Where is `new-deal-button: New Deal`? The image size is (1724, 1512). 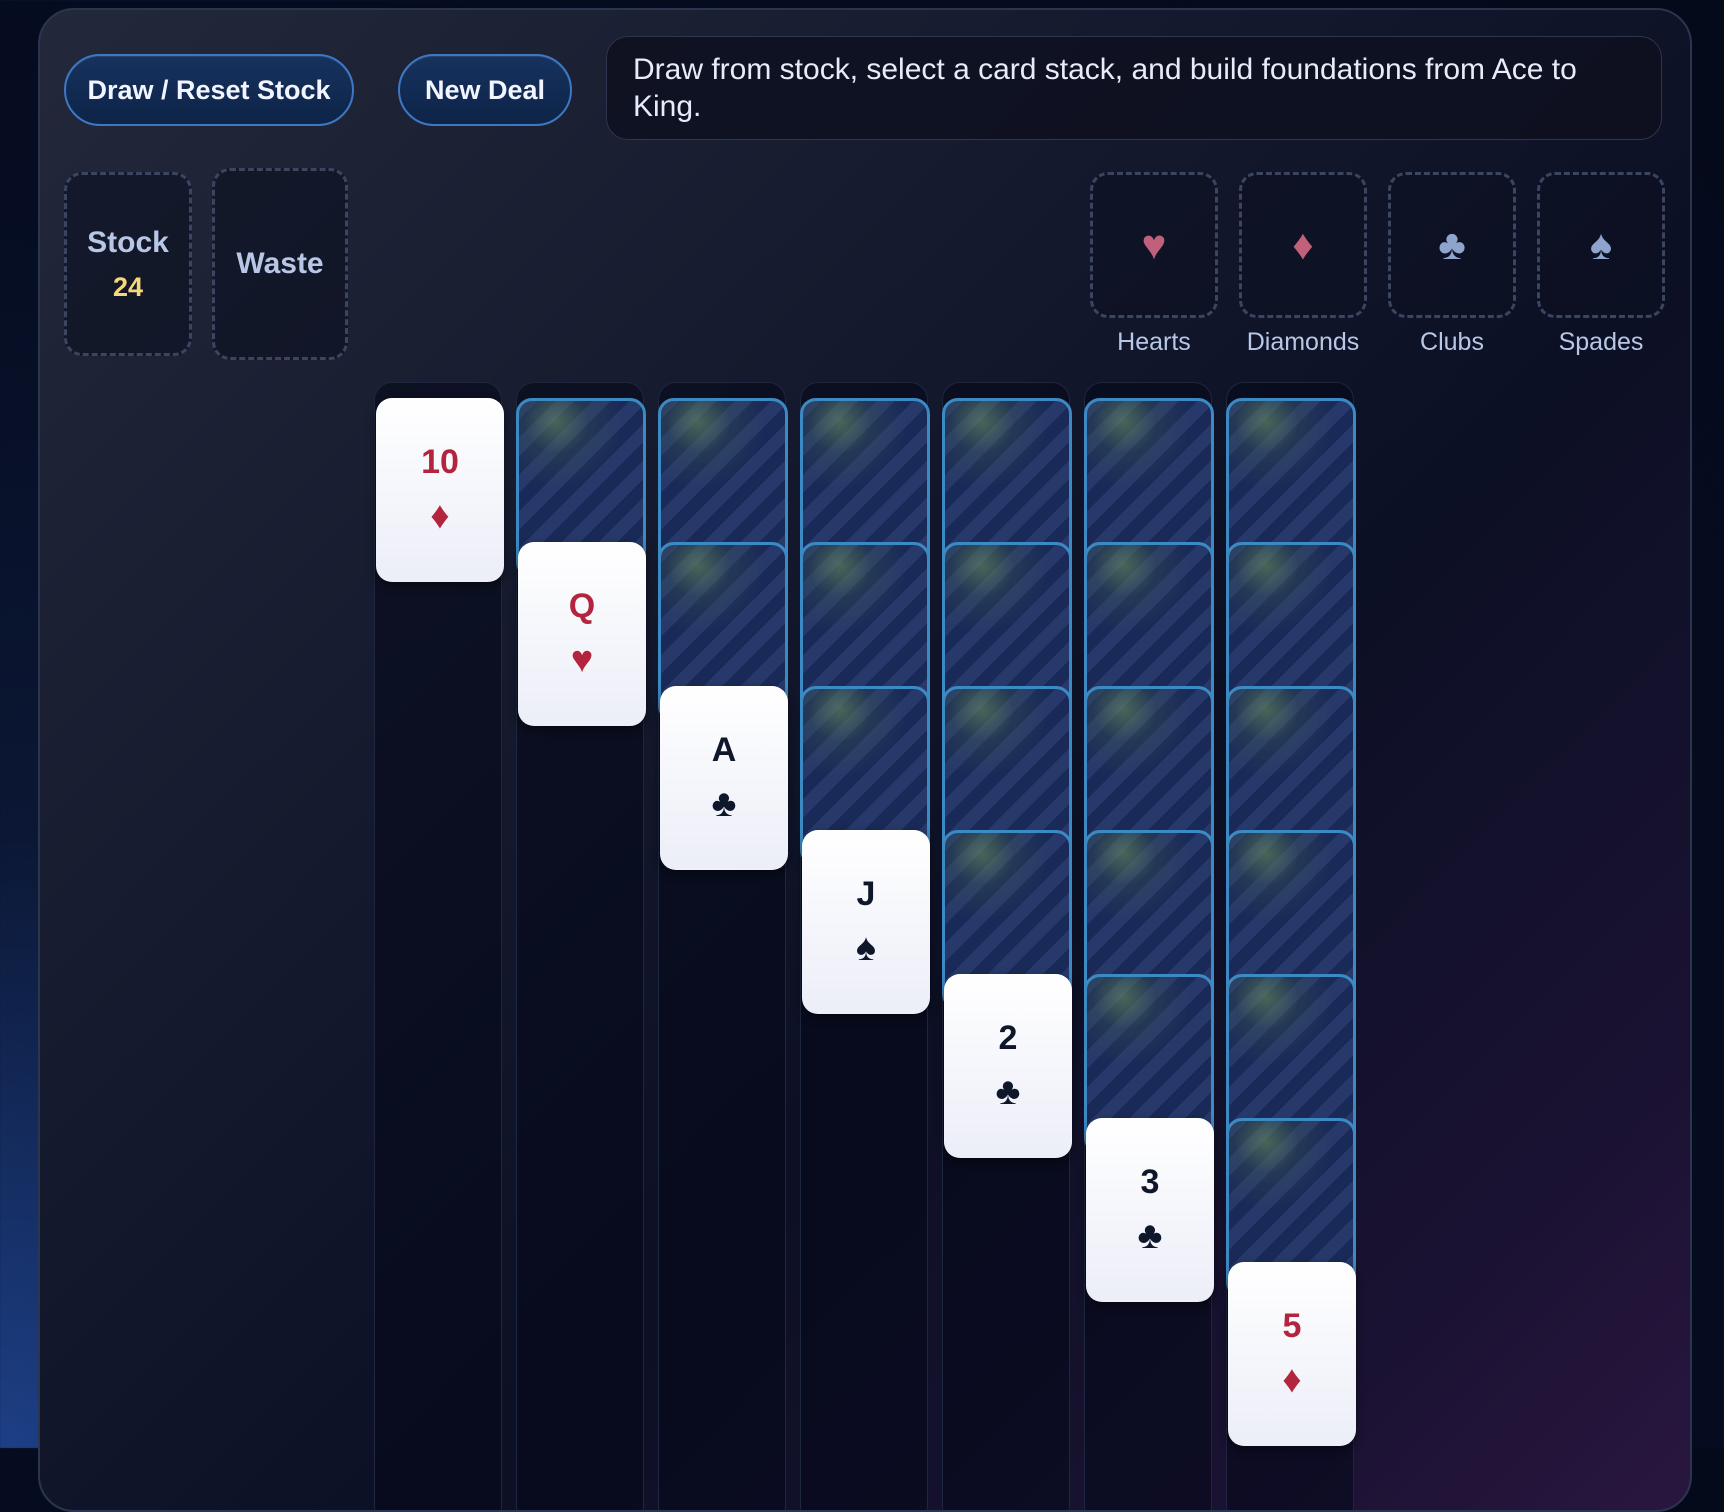
new-deal-button: New Deal is located at coordinates (485, 90).